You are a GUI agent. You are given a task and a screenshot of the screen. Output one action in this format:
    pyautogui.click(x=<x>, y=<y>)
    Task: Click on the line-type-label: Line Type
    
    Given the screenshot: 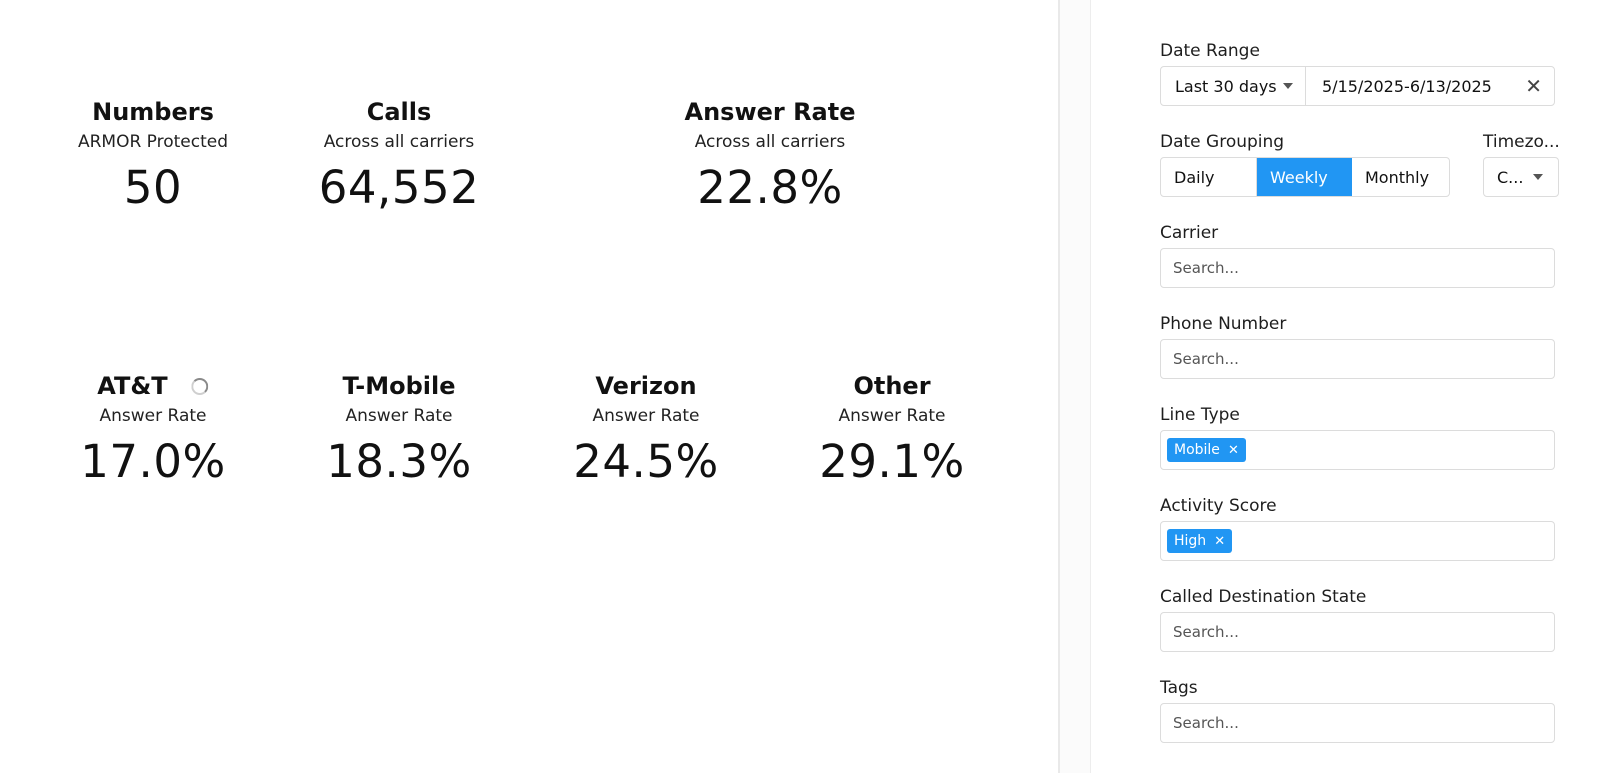 What is the action you would take?
    pyautogui.click(x=1200, y=415)
    